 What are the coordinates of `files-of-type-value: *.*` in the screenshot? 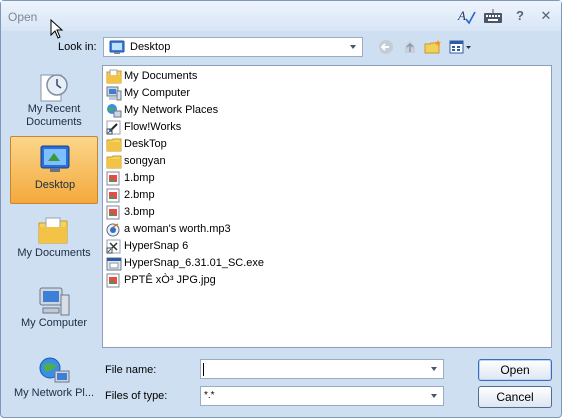 It's located at (209, 395).